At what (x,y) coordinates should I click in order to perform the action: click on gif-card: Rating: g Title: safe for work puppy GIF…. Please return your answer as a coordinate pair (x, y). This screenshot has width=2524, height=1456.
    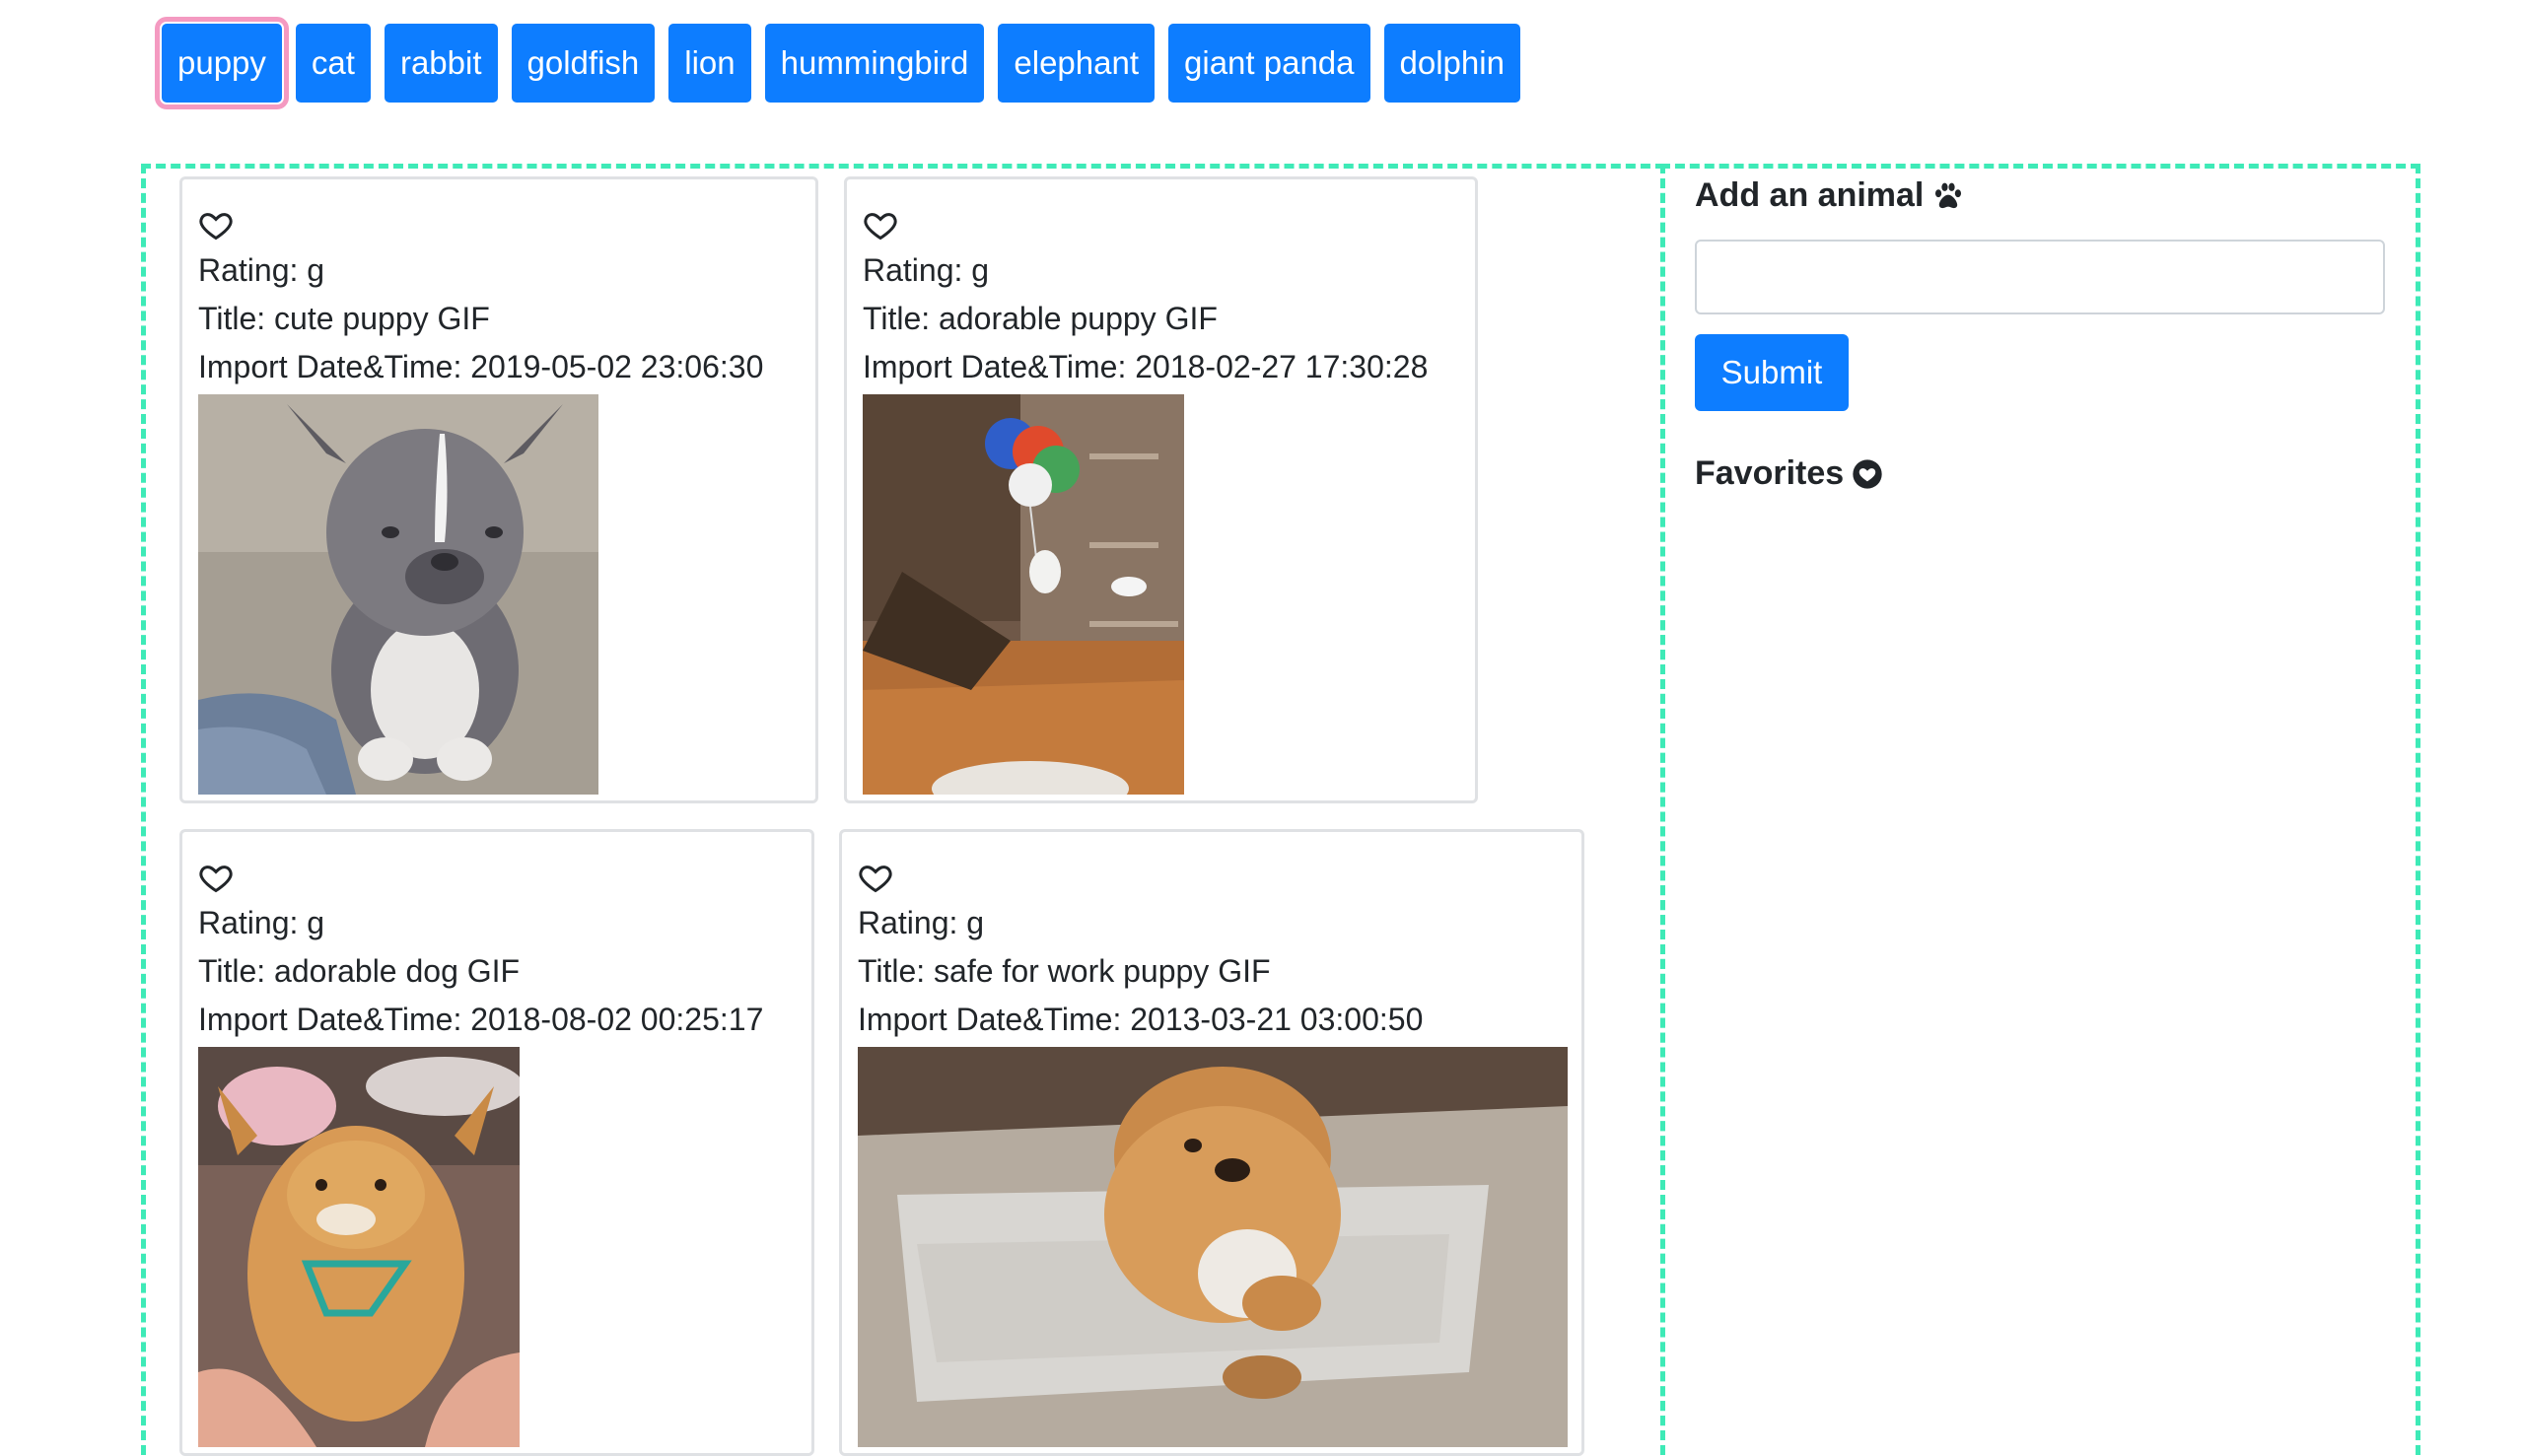
    Looking at the image, I should click on (1212, 1142).